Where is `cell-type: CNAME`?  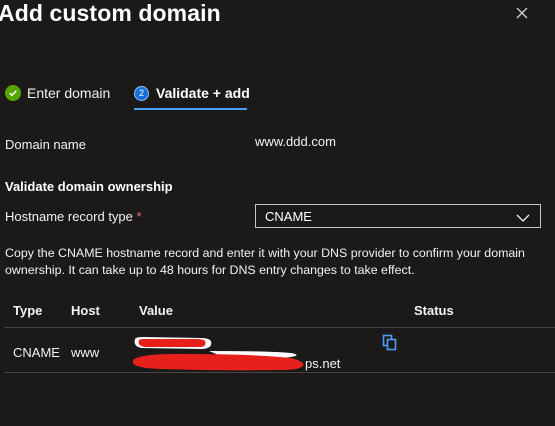
cell-type: CNAME is located at coordinates (36, 352).